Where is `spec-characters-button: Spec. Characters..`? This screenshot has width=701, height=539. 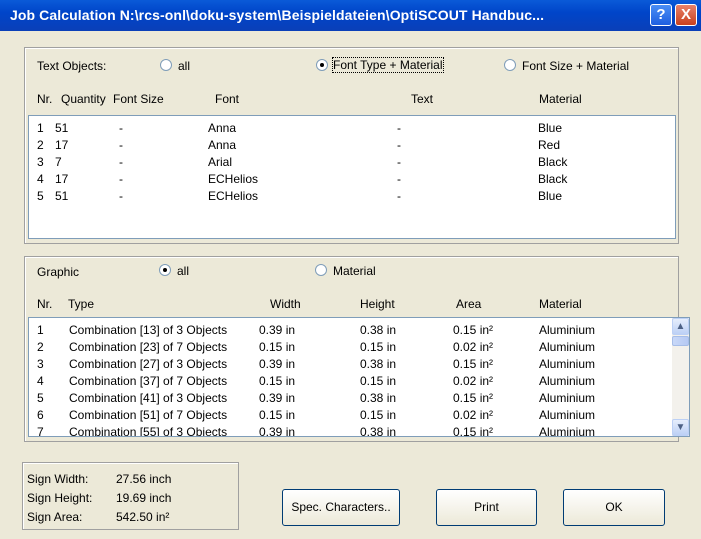
spec-characters-button: Spec. Characters.. is located at coordinates (341, 507).